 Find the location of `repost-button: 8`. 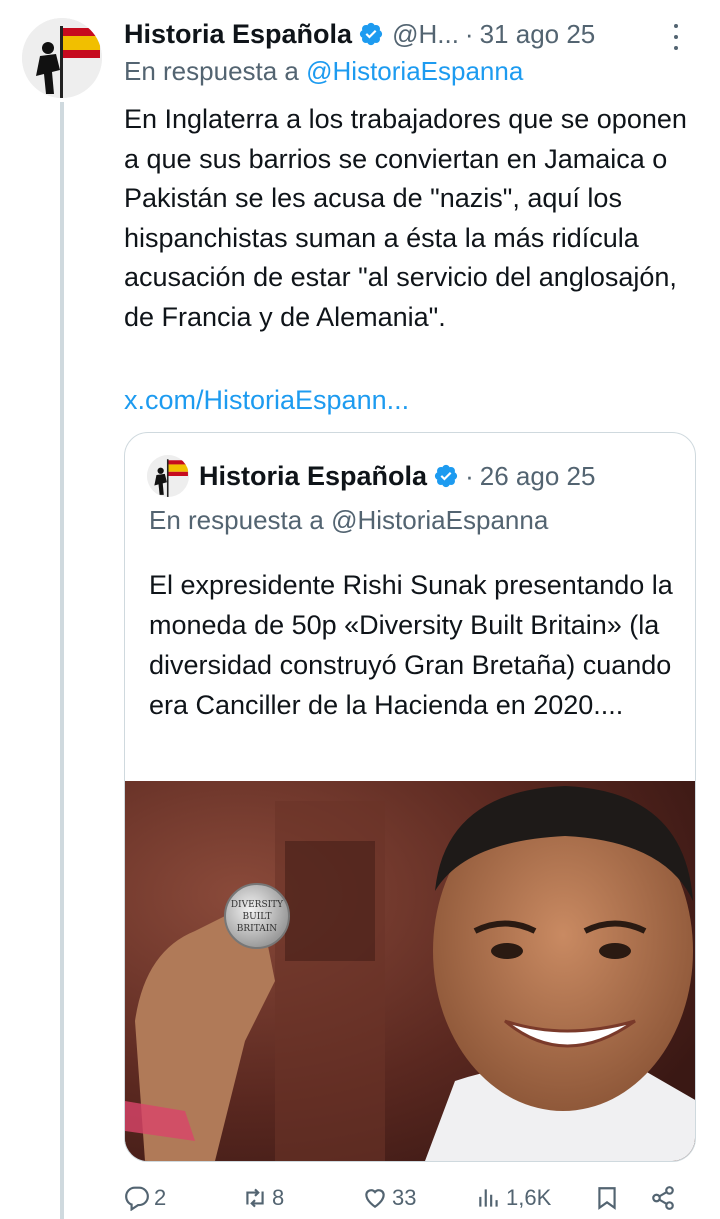

repost-button: 8 is located at coordinates (302, 1198).